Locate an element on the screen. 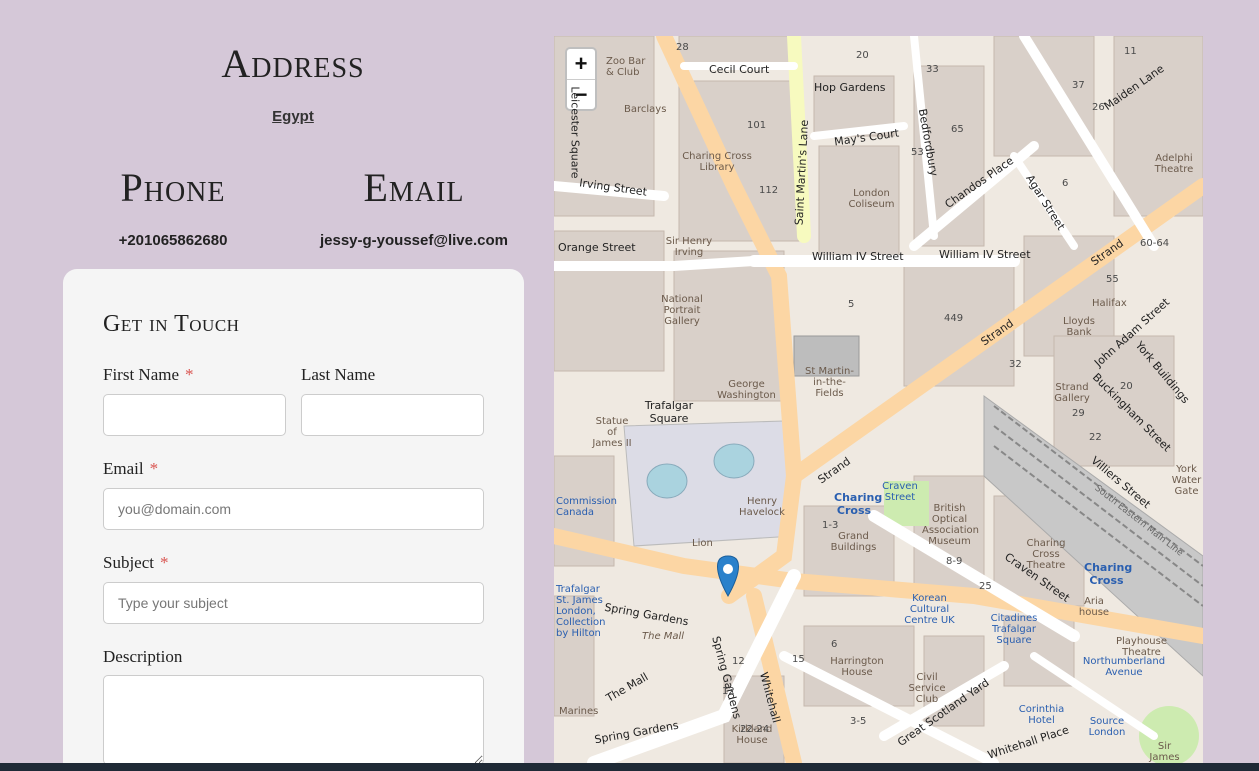 This screenshot has height=771, width=1259. form-title: Get in Touch is located at coordinates (171, 324).